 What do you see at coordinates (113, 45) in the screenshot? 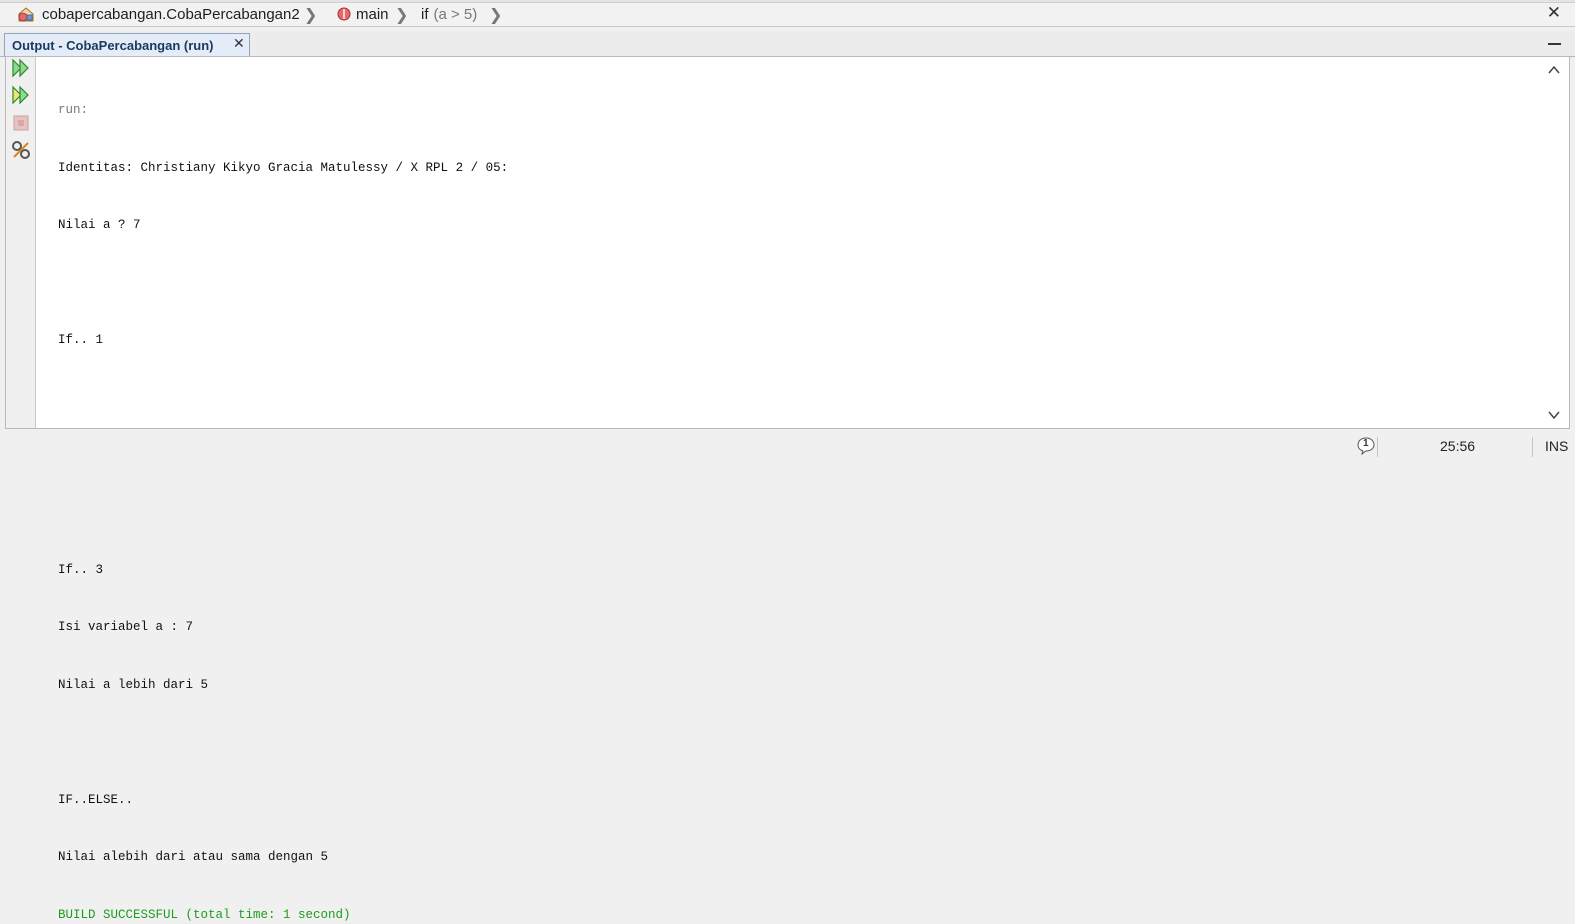
I see `tab-output-title: Output - CobaPercabangan (run)` at bounding box center [113, 45].